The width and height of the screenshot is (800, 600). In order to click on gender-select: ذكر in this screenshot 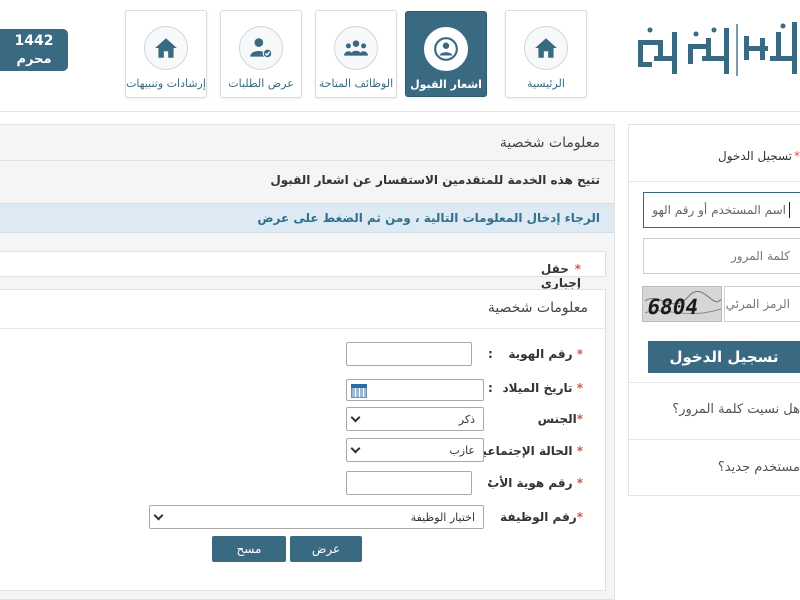, I will do `click(415, 419)`.